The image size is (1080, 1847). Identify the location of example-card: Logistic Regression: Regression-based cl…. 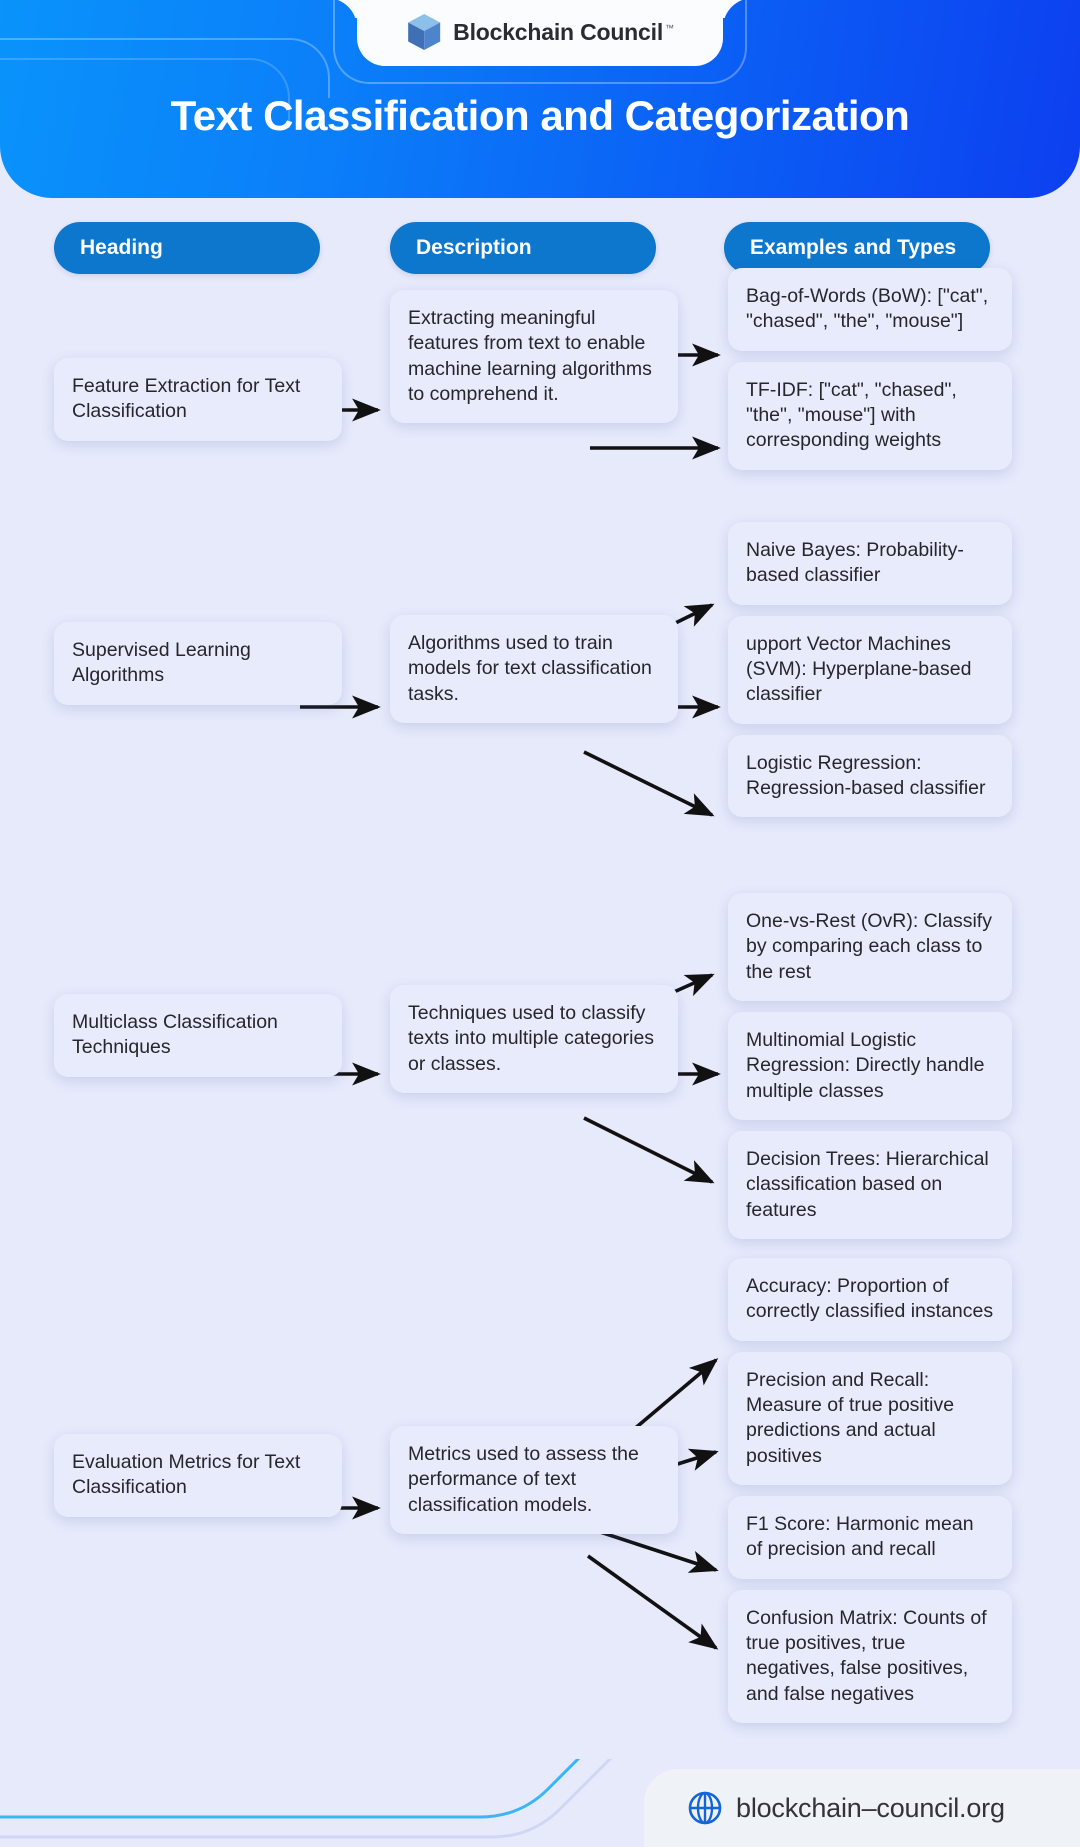
(870, 776).